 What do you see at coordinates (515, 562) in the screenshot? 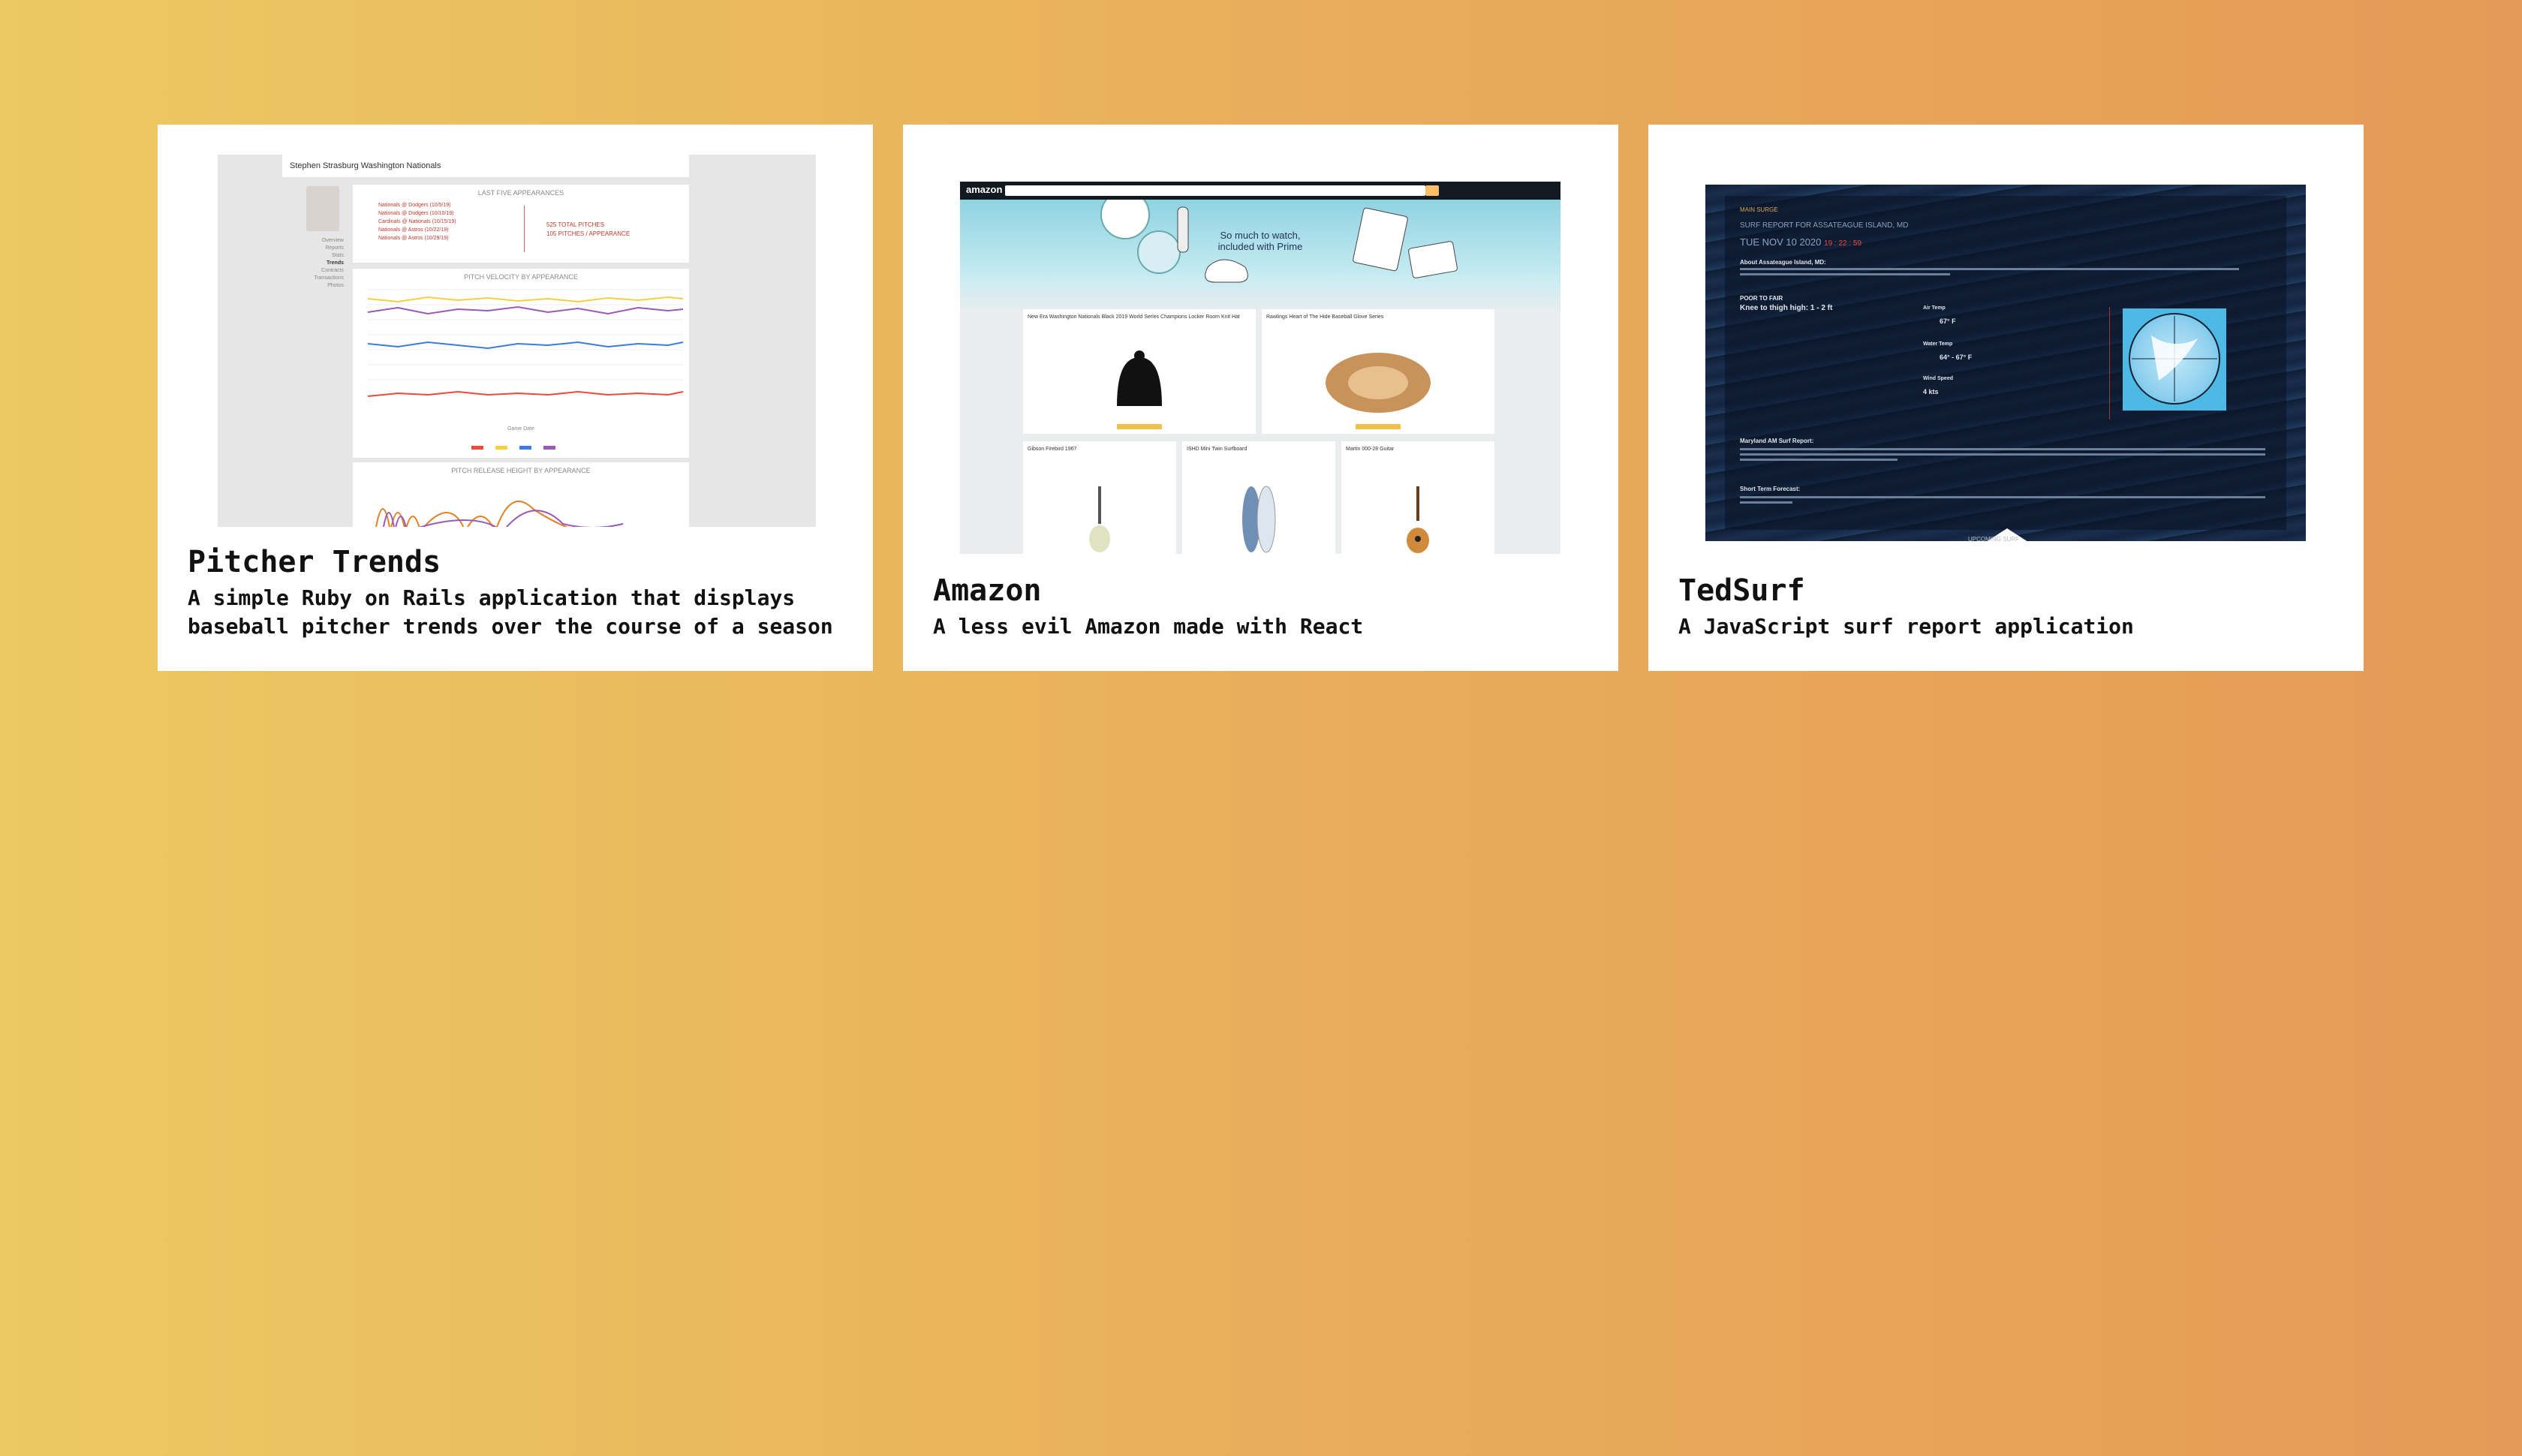
I see `card-title: Pitcher Trends` at bounding box center [515, 562].